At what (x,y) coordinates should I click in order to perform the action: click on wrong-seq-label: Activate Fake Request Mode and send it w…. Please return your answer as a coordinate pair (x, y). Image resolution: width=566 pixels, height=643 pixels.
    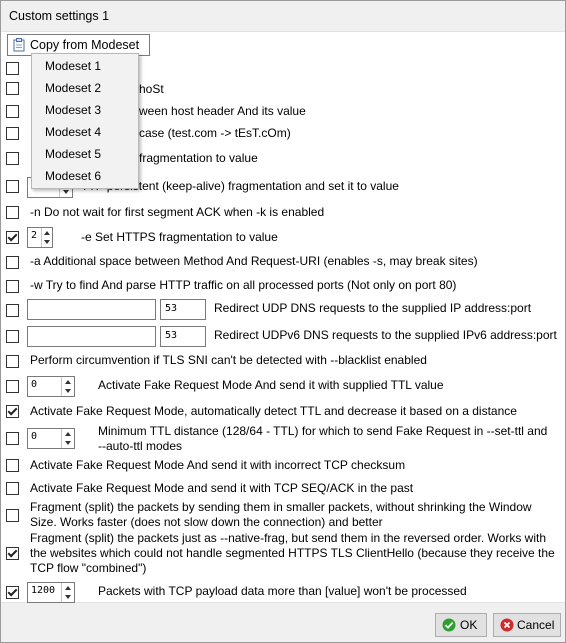
    Looking at the image, I should click on (222, 488).